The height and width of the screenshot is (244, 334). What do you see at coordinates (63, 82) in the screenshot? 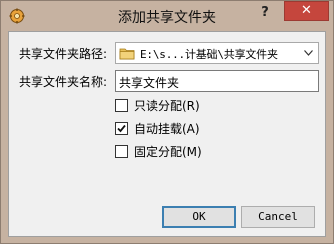
I see `folder-name-label: 共享文件夹名称:` at bounding box center [63, 82].